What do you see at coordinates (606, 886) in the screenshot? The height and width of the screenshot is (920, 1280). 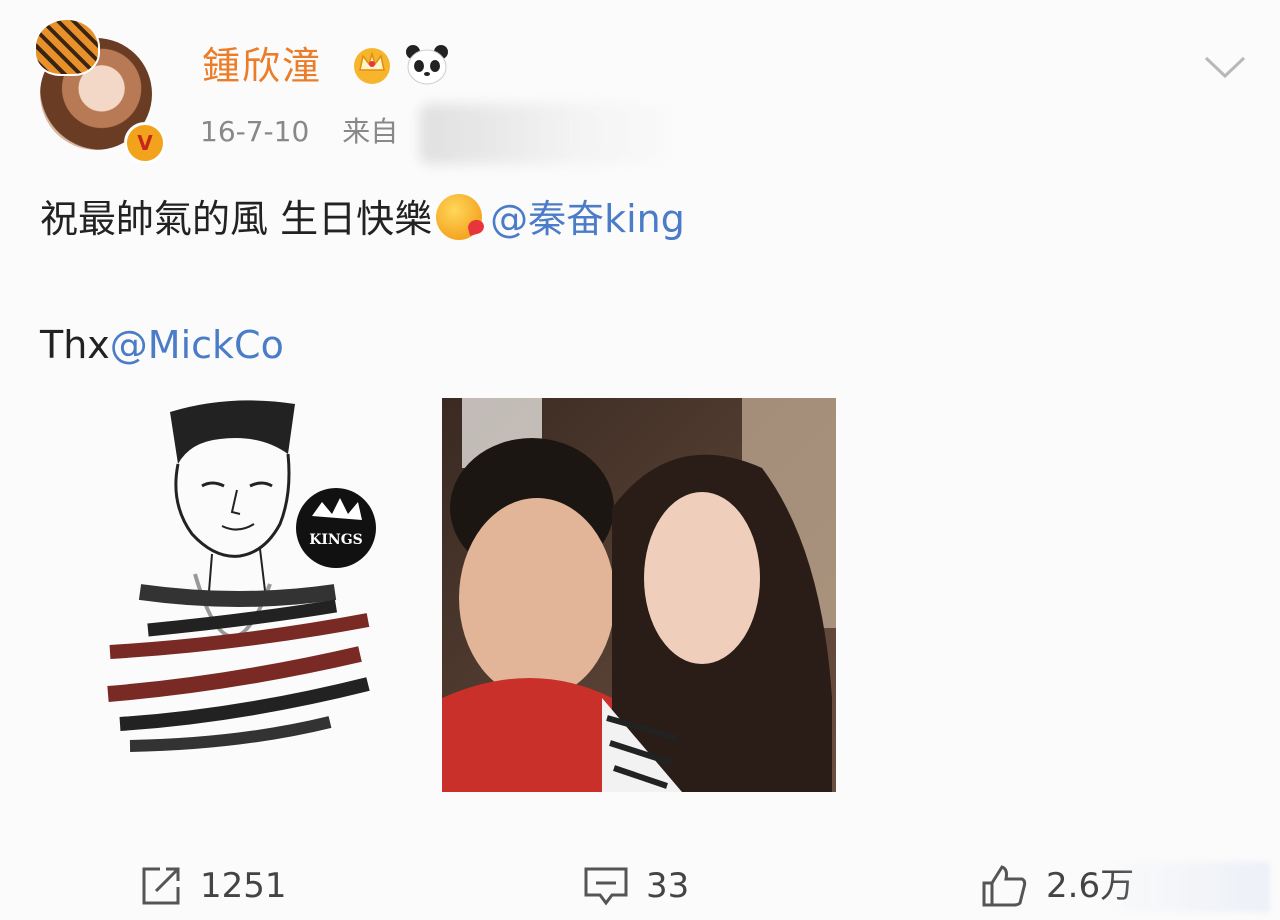 I see `comment-icon` at bounding box center [606, 886].